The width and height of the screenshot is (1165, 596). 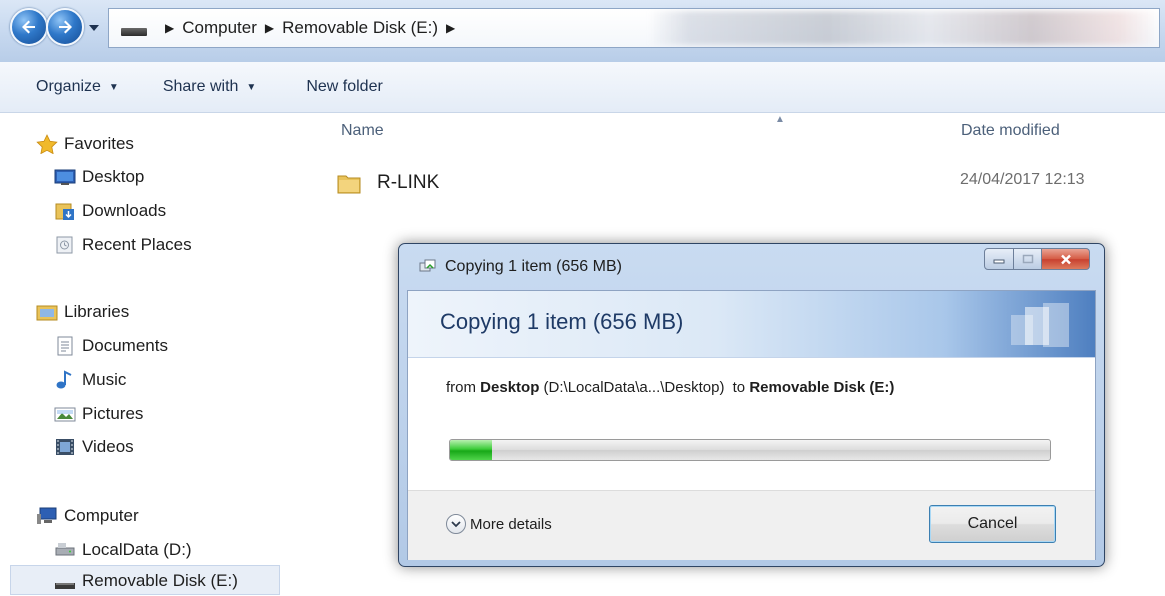 I want to click on file-date-modified: 24/04/2017 12:13, so click(x=1022, y=179).